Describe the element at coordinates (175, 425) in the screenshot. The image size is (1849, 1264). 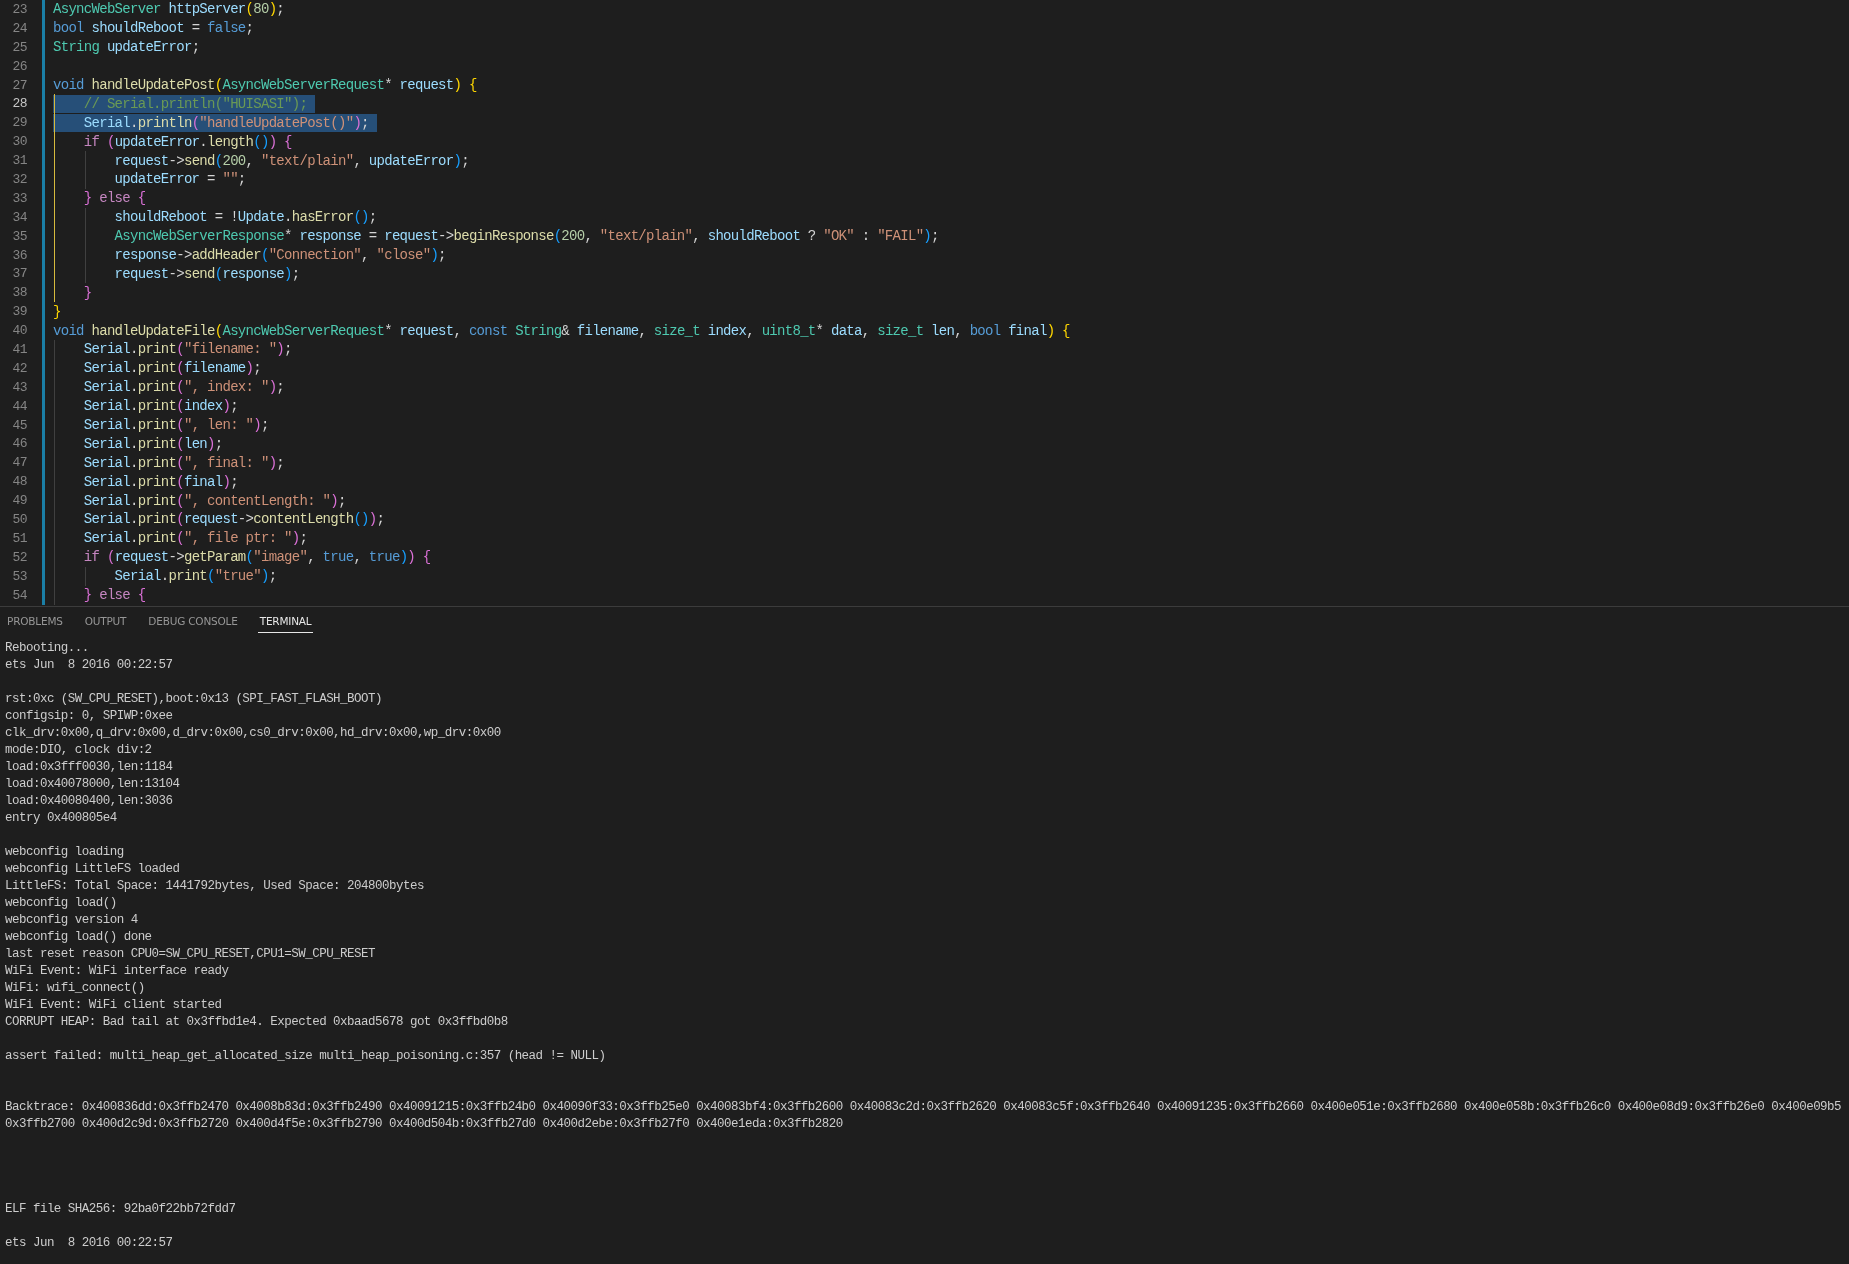
I see `code-line: Serial.print(", len: ");` at that location.